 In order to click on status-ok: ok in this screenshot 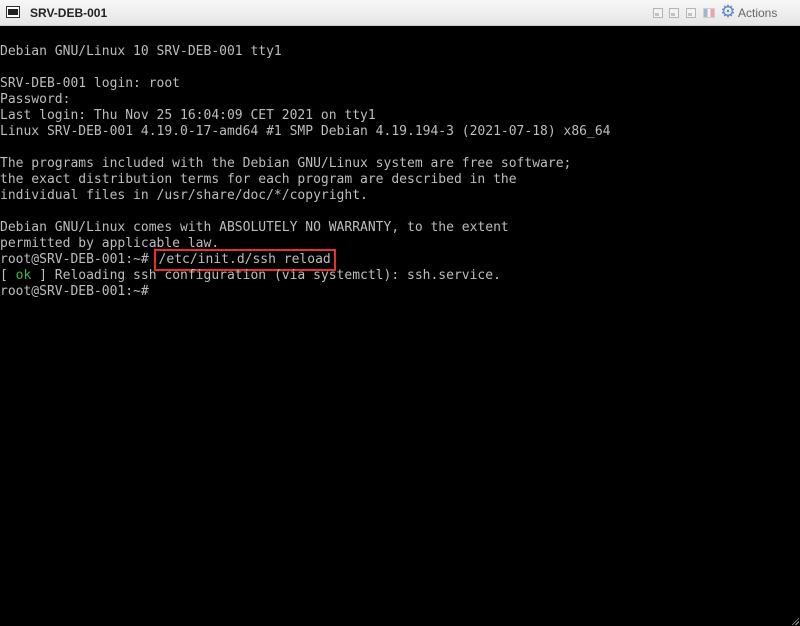, I will do `click(23, 275)`.